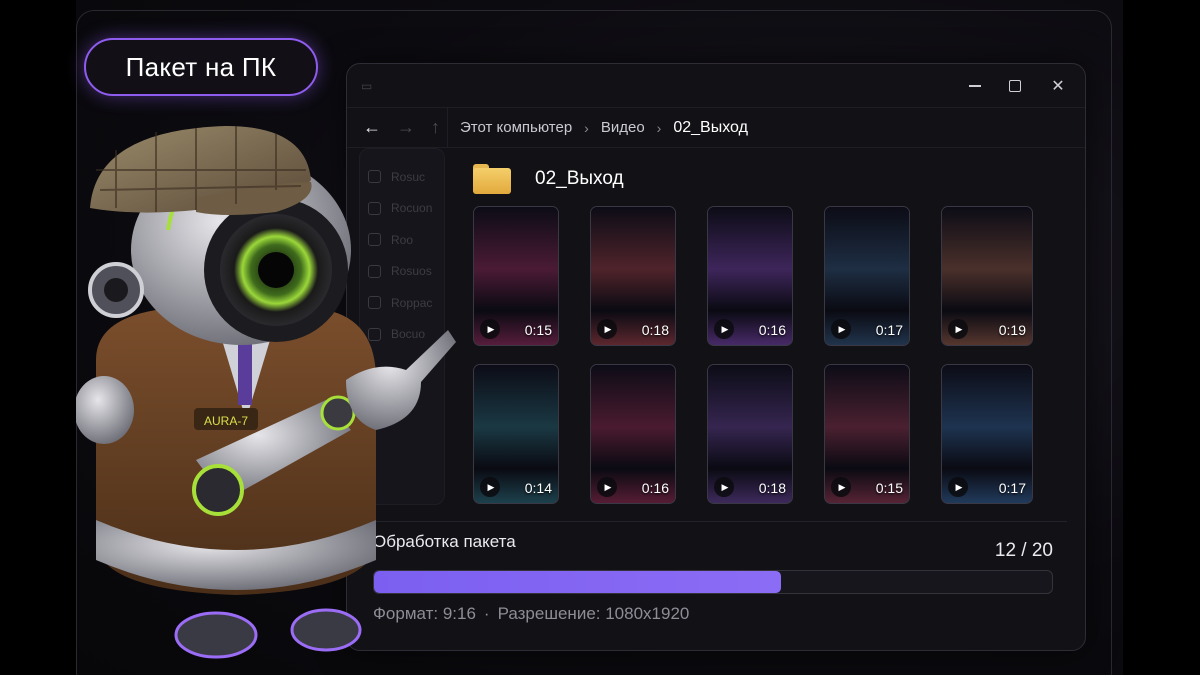 The width and height of the screenshot is (1200, 675). I want to click on video-thumbnail: ▶ 0:19, so click(987, 276).